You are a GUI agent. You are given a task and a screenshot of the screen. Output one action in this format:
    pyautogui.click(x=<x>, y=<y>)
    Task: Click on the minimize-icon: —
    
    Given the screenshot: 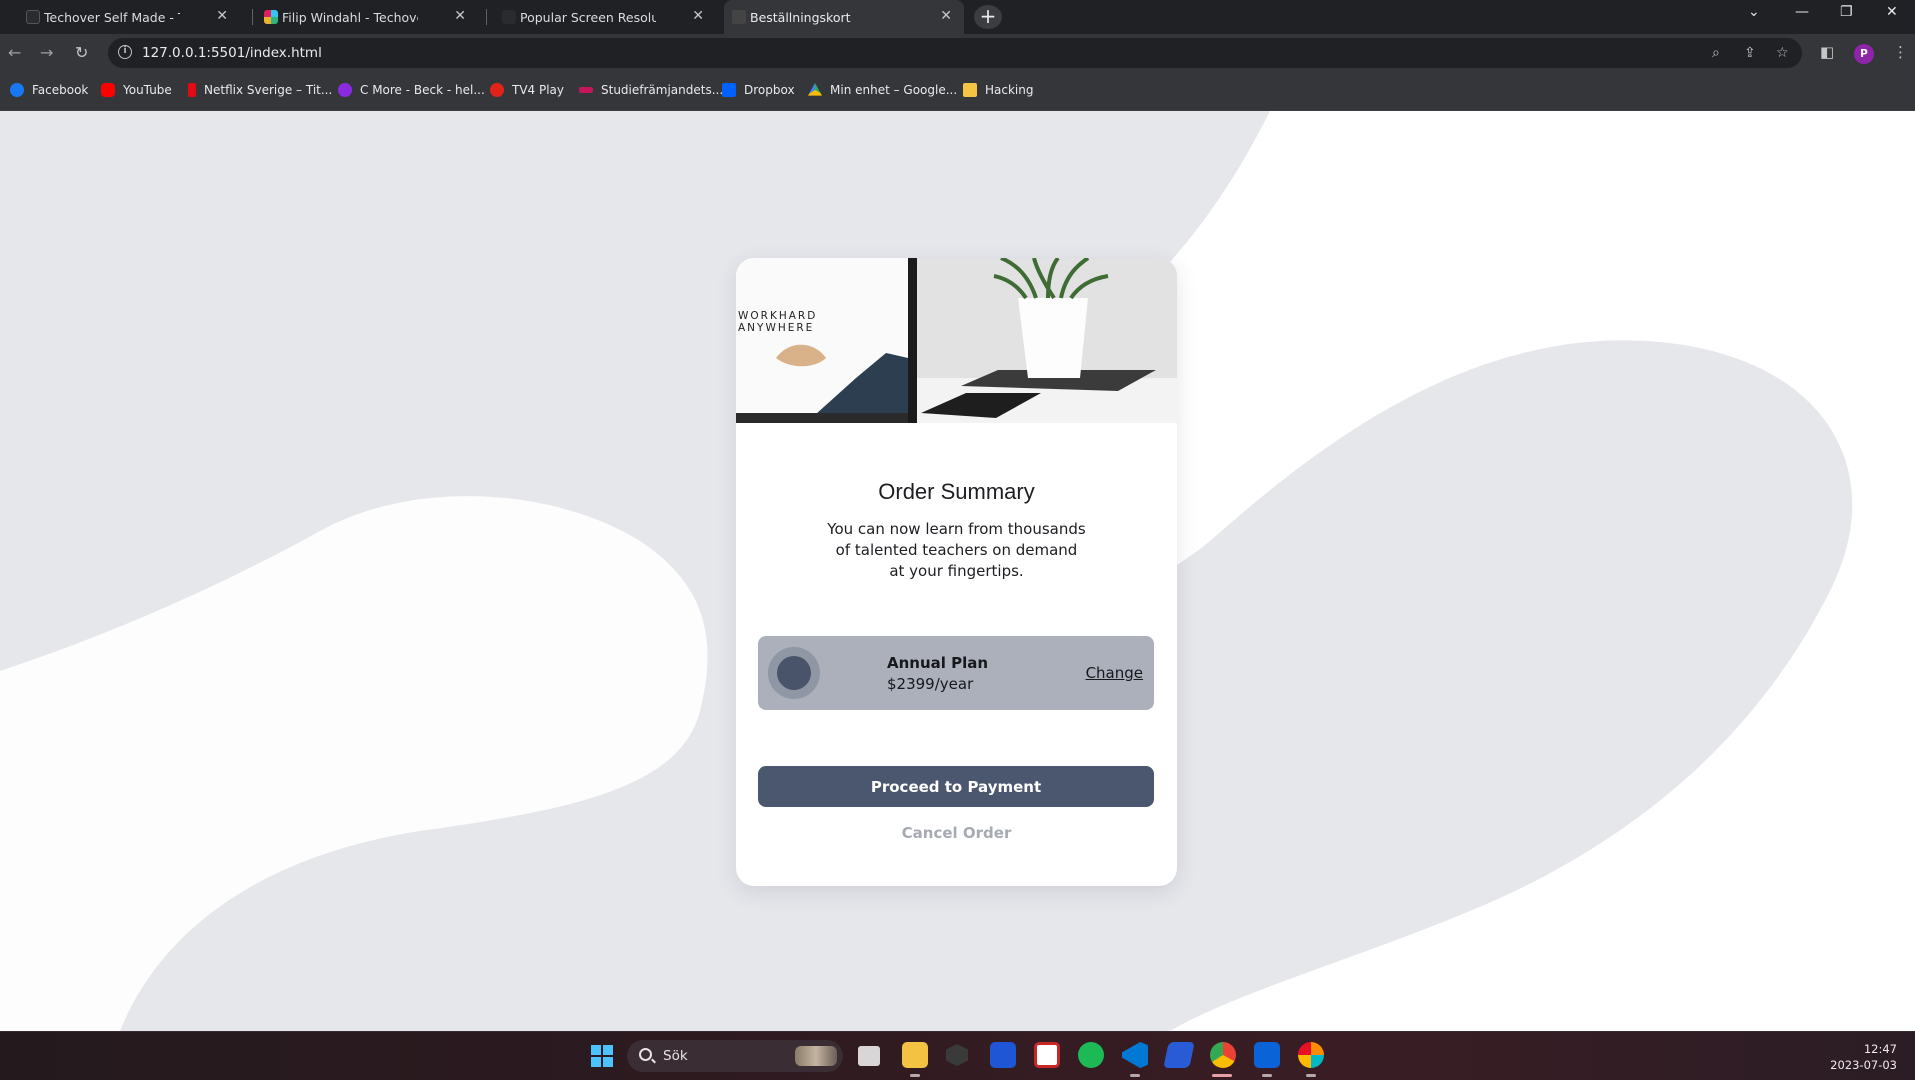 What is the action you would take?
    pyautogui.click(x=1802, y=12)
    